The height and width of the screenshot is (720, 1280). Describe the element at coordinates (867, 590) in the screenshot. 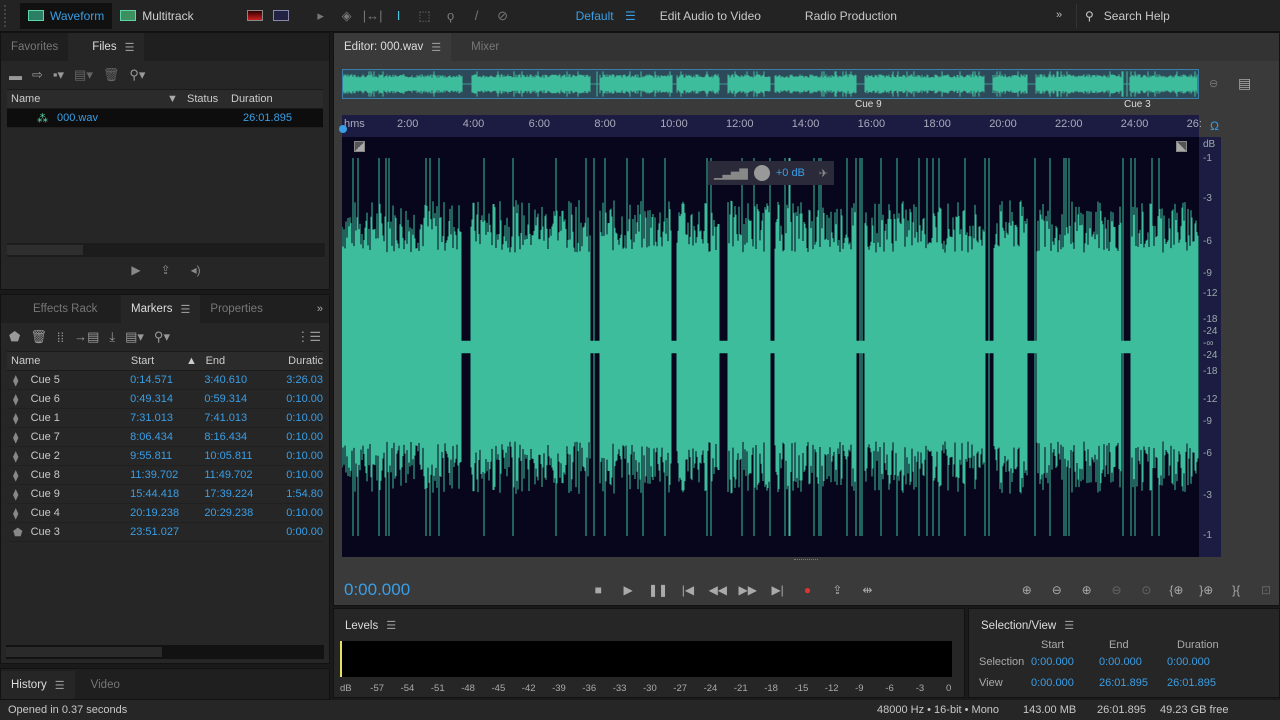

I see `skip-selection-button: ⇹` at that location.